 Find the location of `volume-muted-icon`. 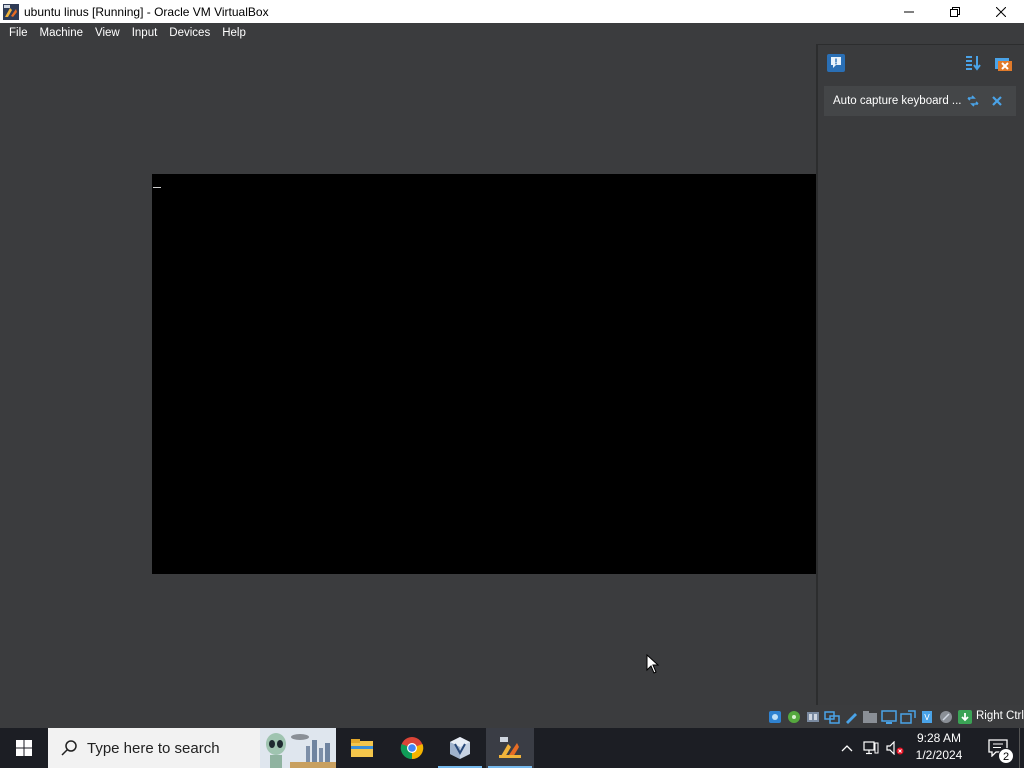

volume-muted-icon is located at coordinates (895, 748).